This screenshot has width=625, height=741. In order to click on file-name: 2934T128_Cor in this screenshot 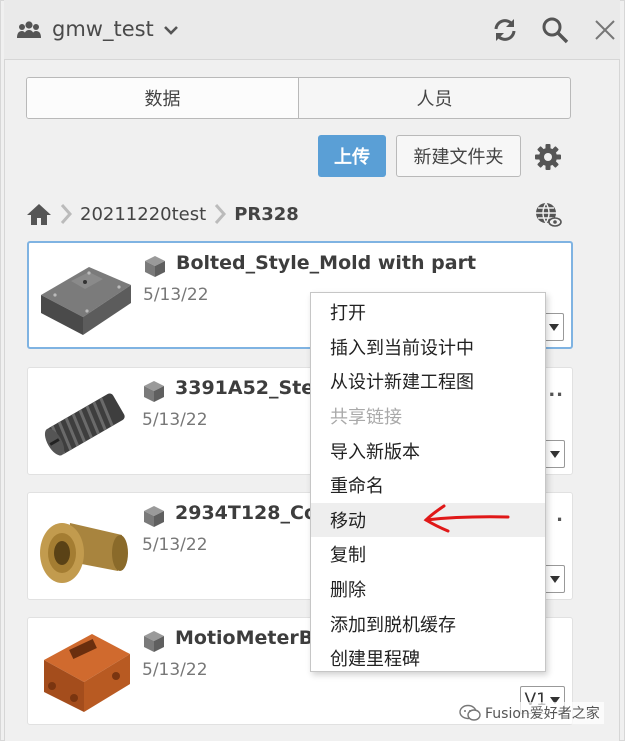, I will do `click(250, 513)`.